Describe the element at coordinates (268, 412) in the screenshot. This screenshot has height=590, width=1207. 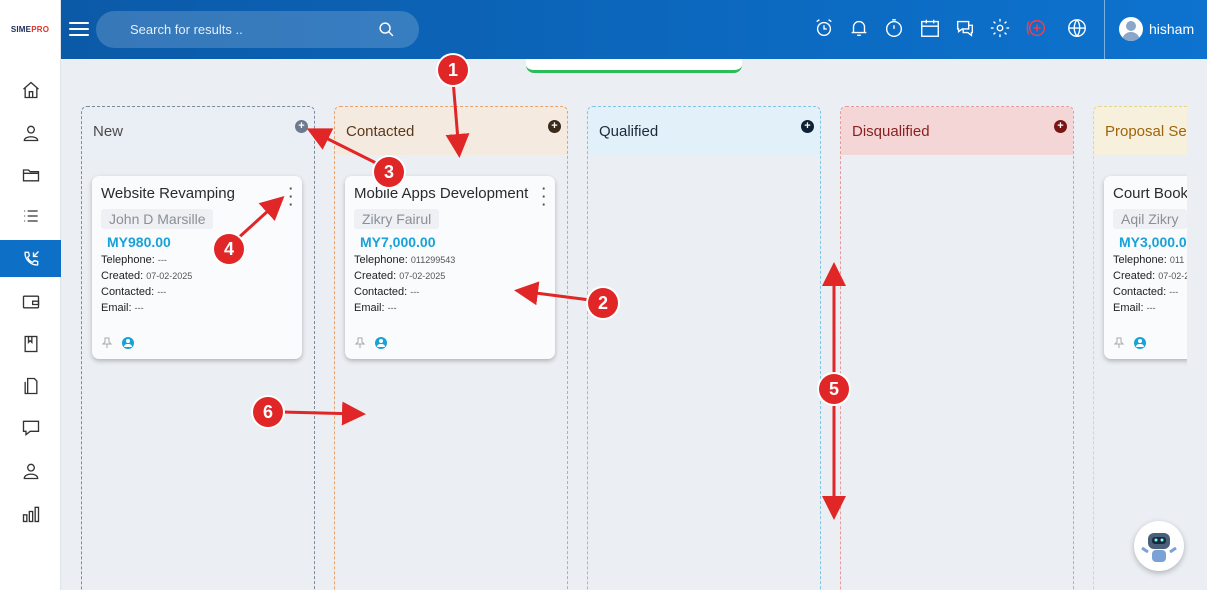
I see `annotation-badge-6: 6` at that location.